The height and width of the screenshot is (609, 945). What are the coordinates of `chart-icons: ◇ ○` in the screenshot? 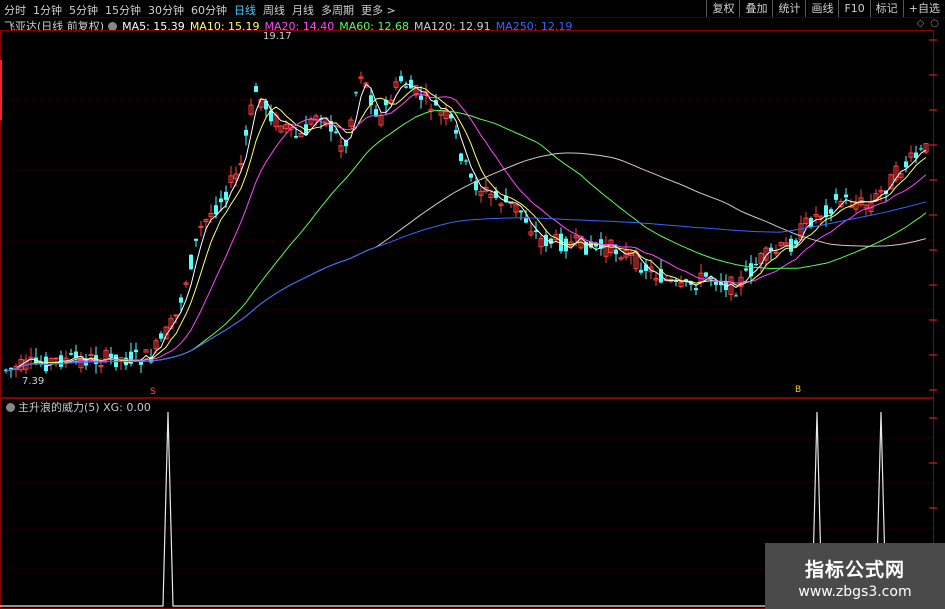 It's located at (925, 23).